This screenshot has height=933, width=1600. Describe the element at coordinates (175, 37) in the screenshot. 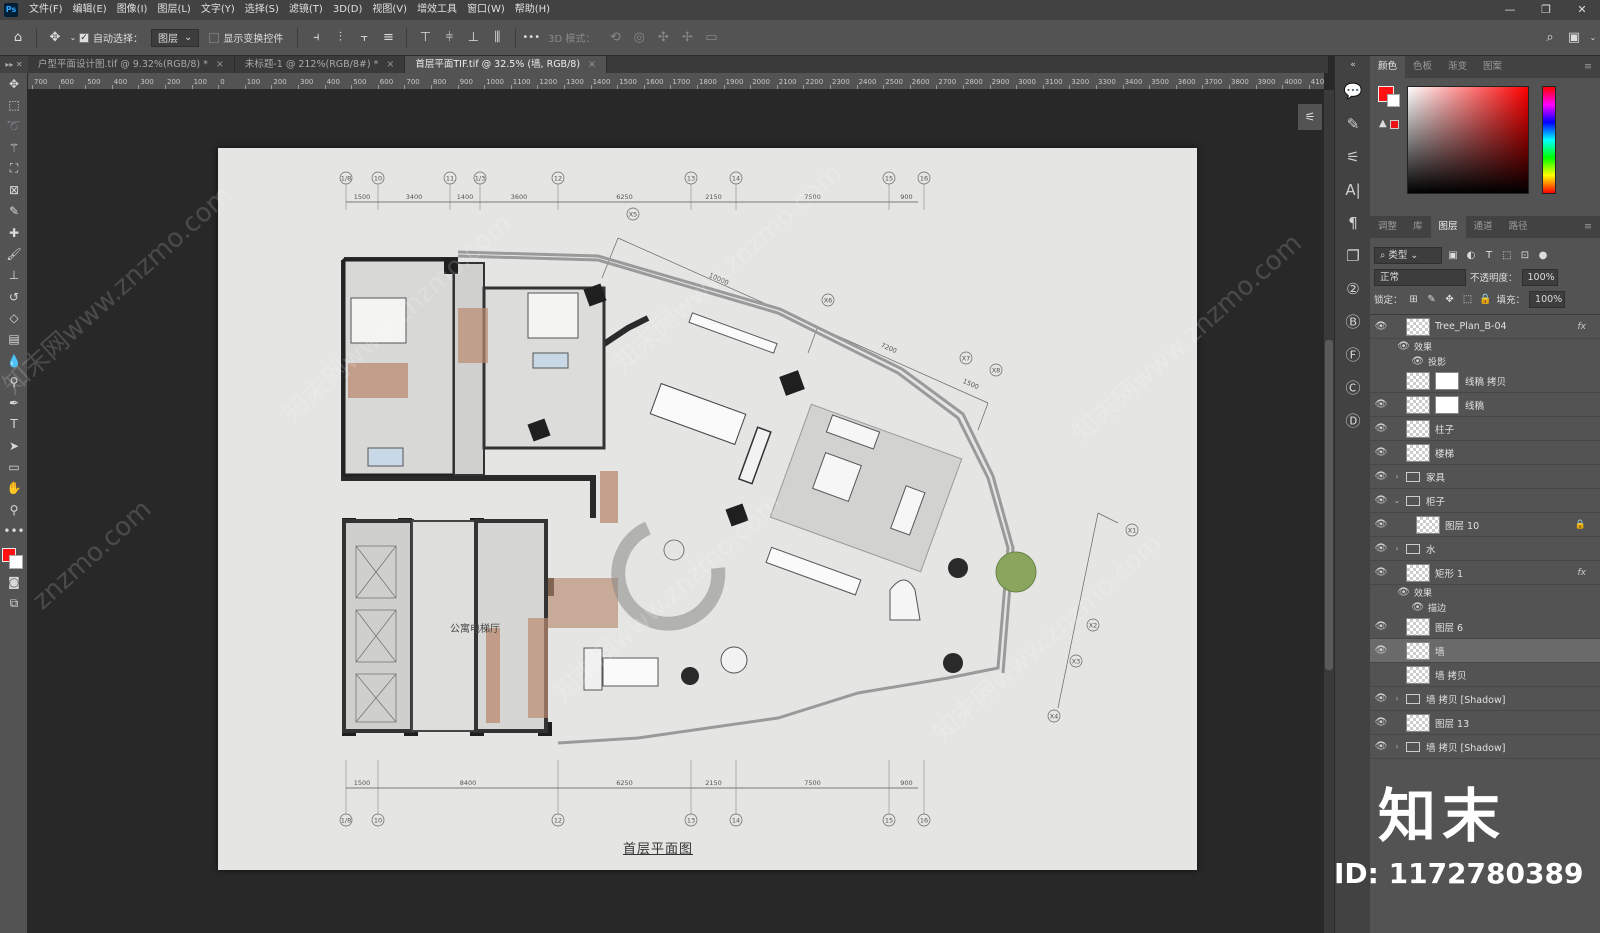

I see `auto-select-dropdown: 图层 ⌄` at that location.